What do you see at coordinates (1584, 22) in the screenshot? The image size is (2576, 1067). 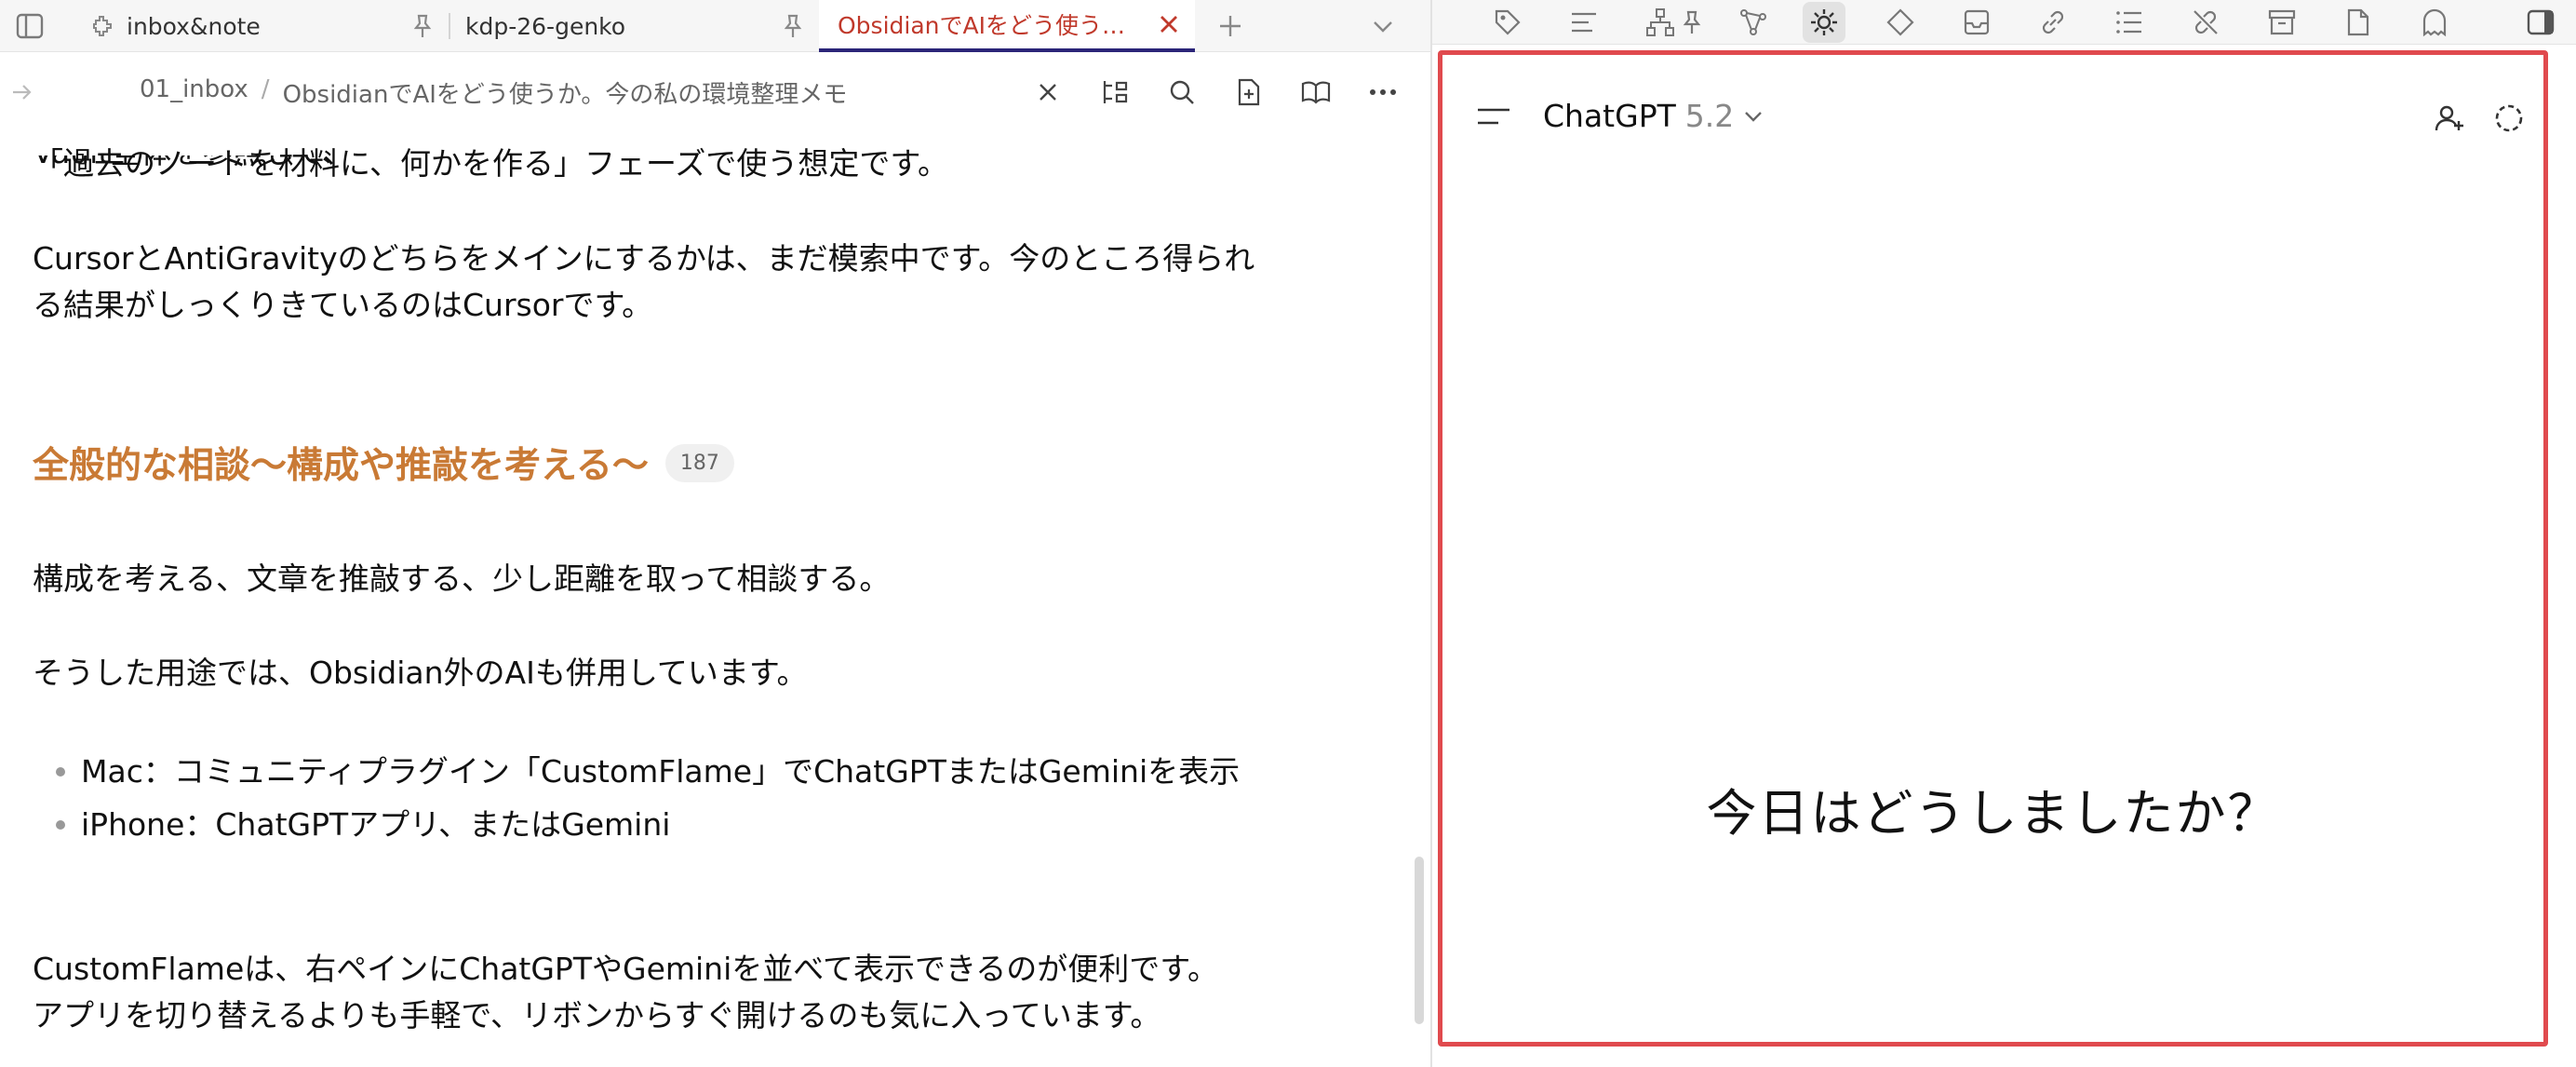 I see `align-left-icon` at bounding box center [1584, 22].